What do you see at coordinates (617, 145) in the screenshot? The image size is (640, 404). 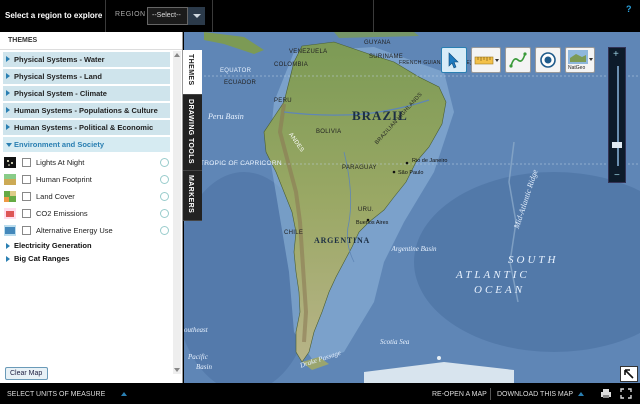 I see `zoom-slider-thumb` at bounding box center [617, 145].